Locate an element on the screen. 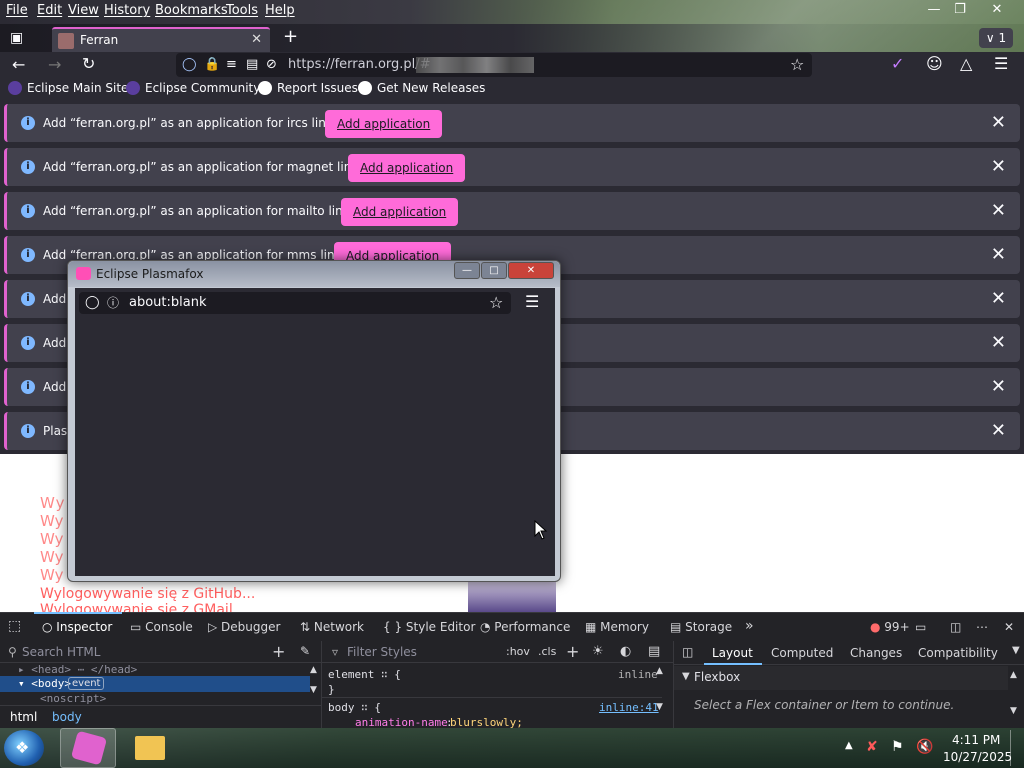 This screenshot has height=768, width=1024. hov-toggle: :hov is located at coordinates (518, 651).